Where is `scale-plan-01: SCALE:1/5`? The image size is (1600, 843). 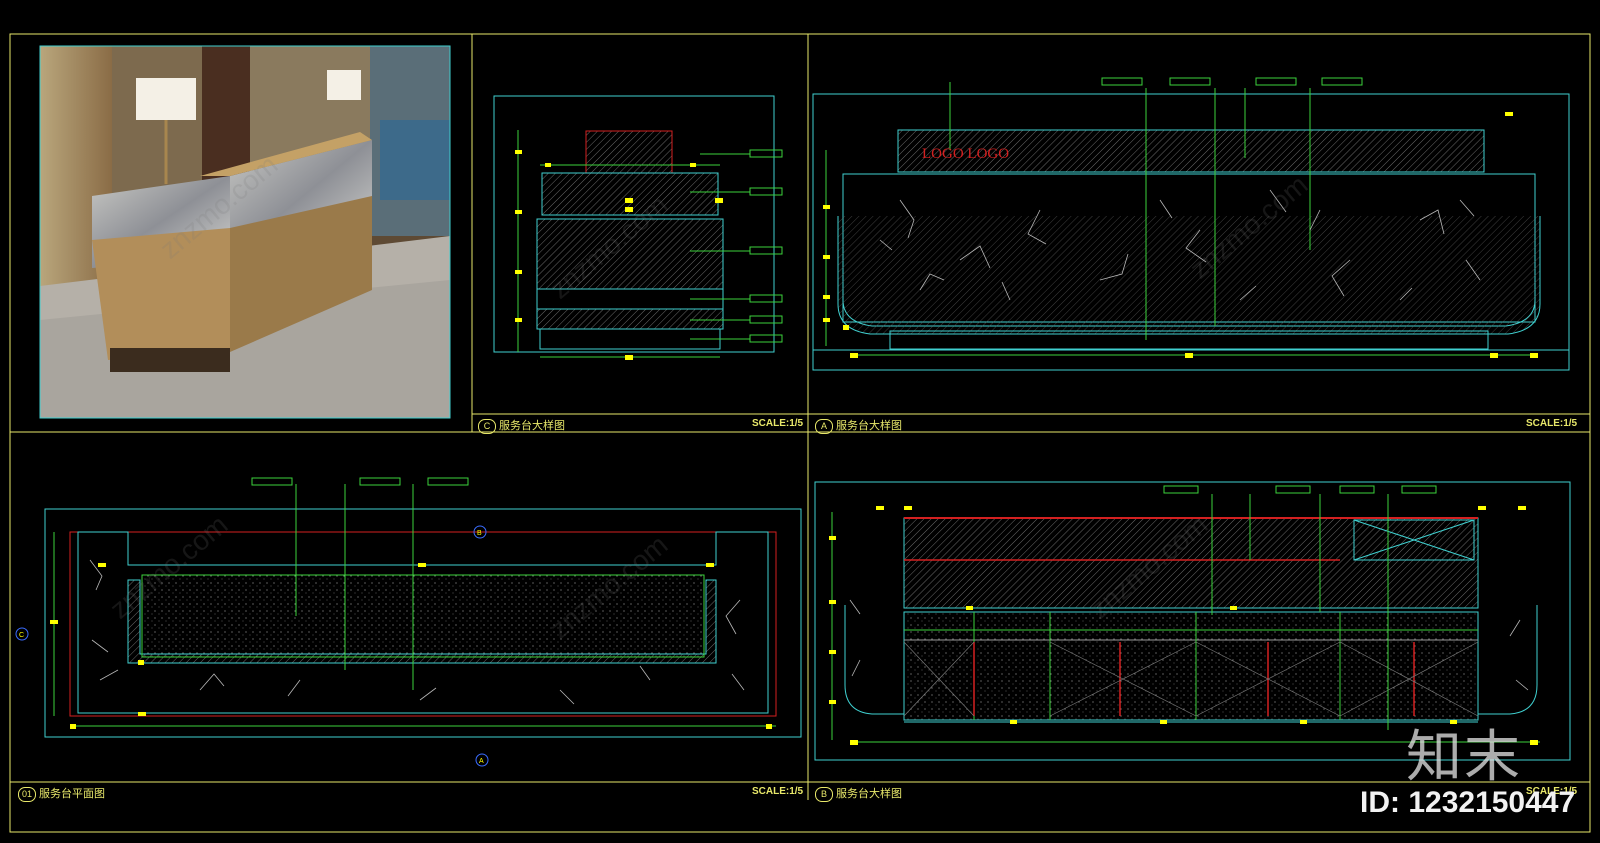 scale-plan-01: SCALE:1/5 is located at coordinates (778, 791).